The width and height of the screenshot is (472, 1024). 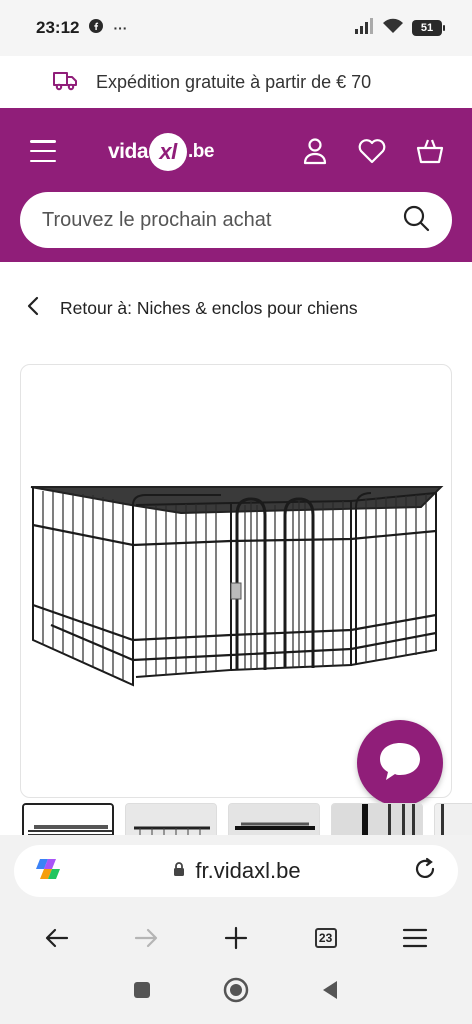 I want to click on breadcrumb-text: Retour à: Niches & enclos pour chiens, so click(x=209, y=307).